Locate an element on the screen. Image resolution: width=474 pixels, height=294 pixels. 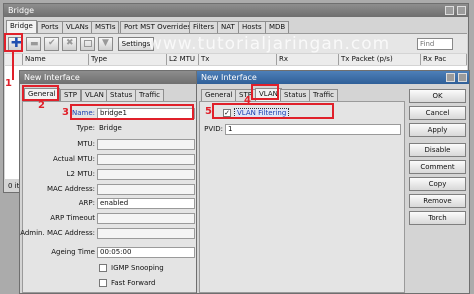
col-header-blank is located at coordinates (14, 59).